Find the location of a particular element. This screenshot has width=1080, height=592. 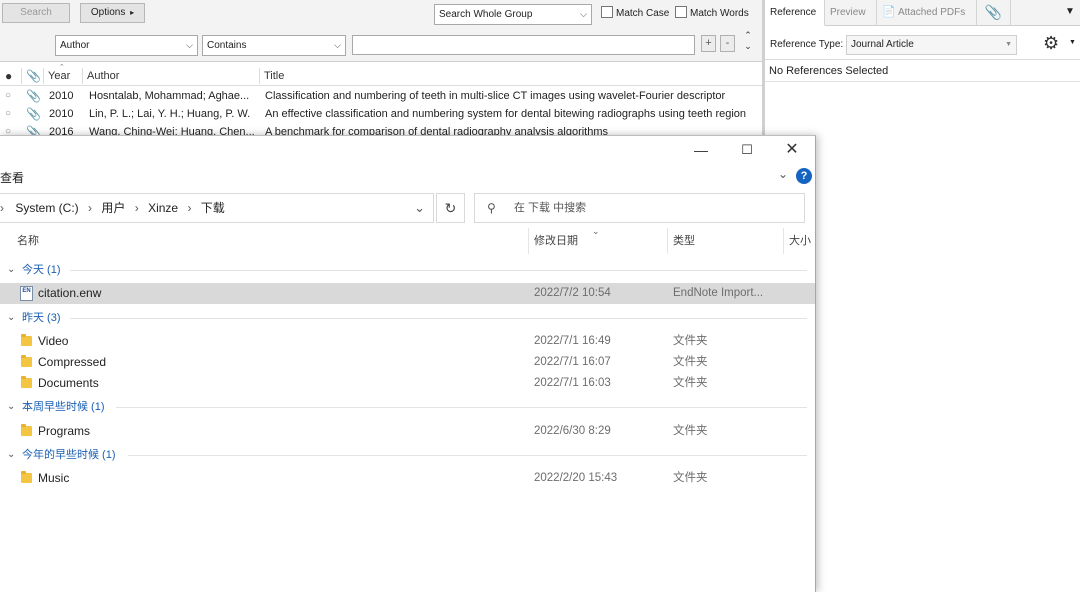

column-name: 名称 is located at coordinates (28, 241).